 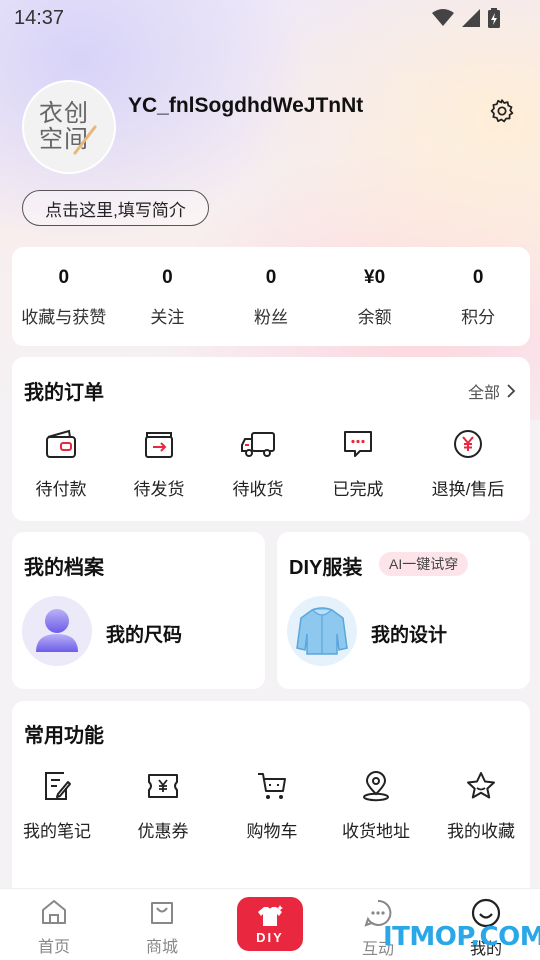 What do you see at coordinates (162, 913) in the screenshot?
I see `bag-icon` at bounding box center [162, 913].